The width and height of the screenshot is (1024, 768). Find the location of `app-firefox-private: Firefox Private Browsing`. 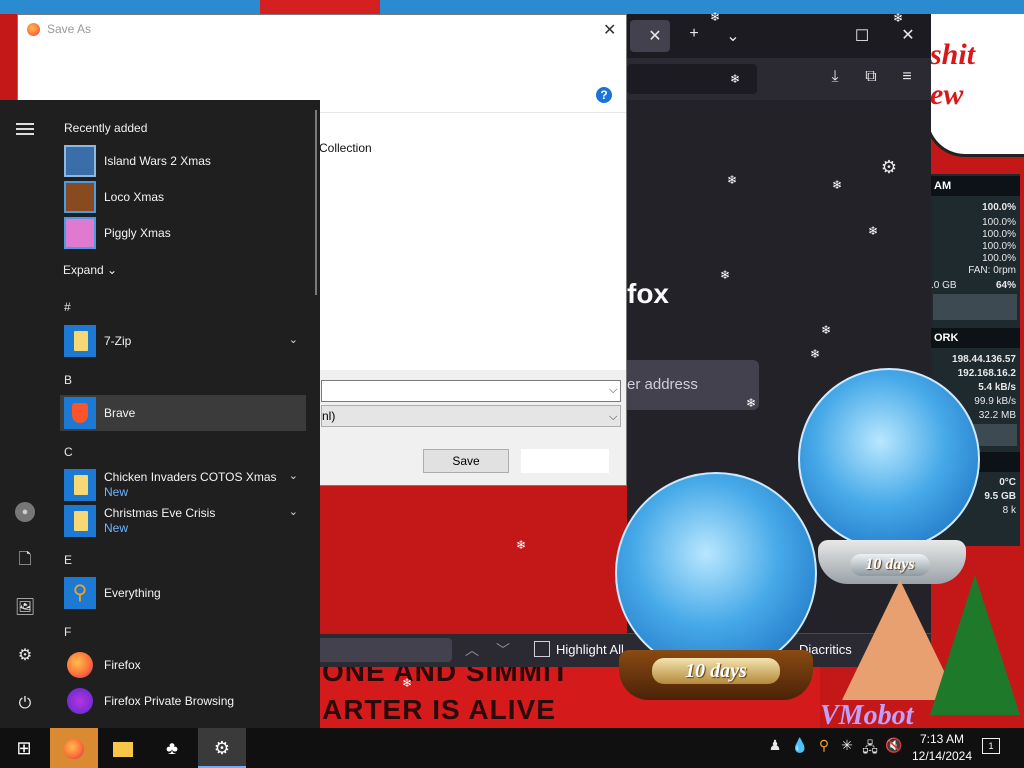

app-firefox-private: Firefox Private Browsing is located at coordinates (183, 701).